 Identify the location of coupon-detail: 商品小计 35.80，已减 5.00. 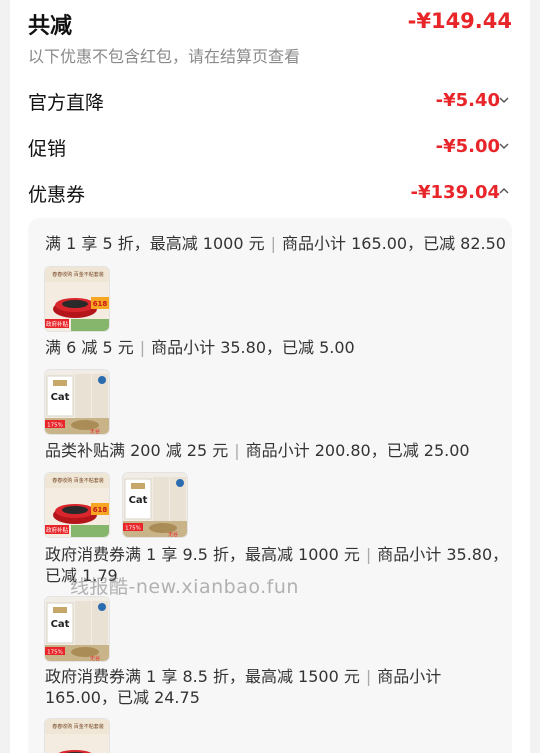
(253, 347).